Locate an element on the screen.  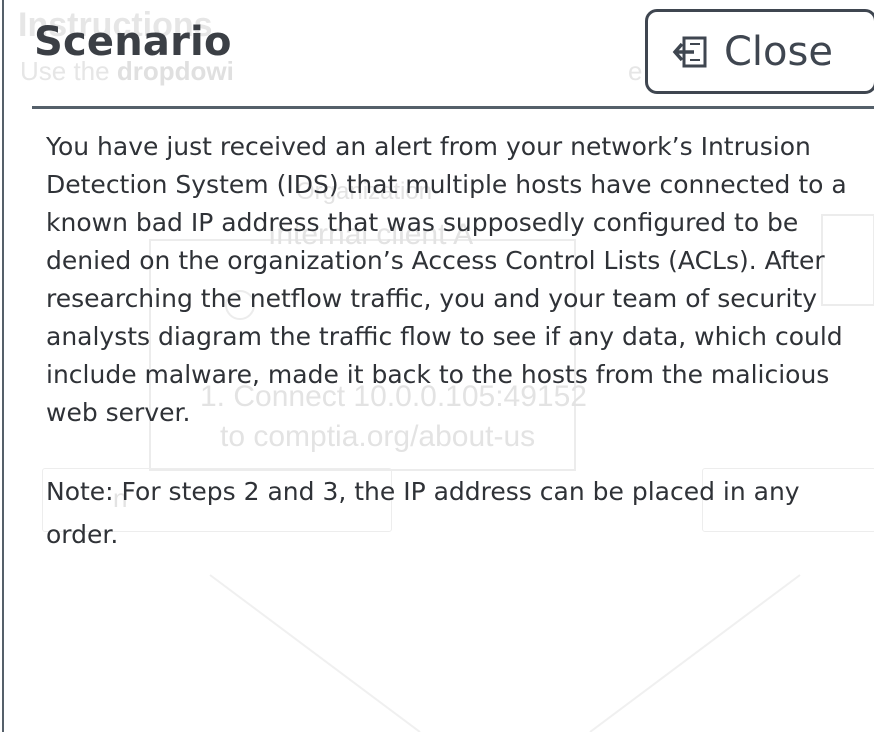
close-button-label: Close is located at coordinates (778, 51).